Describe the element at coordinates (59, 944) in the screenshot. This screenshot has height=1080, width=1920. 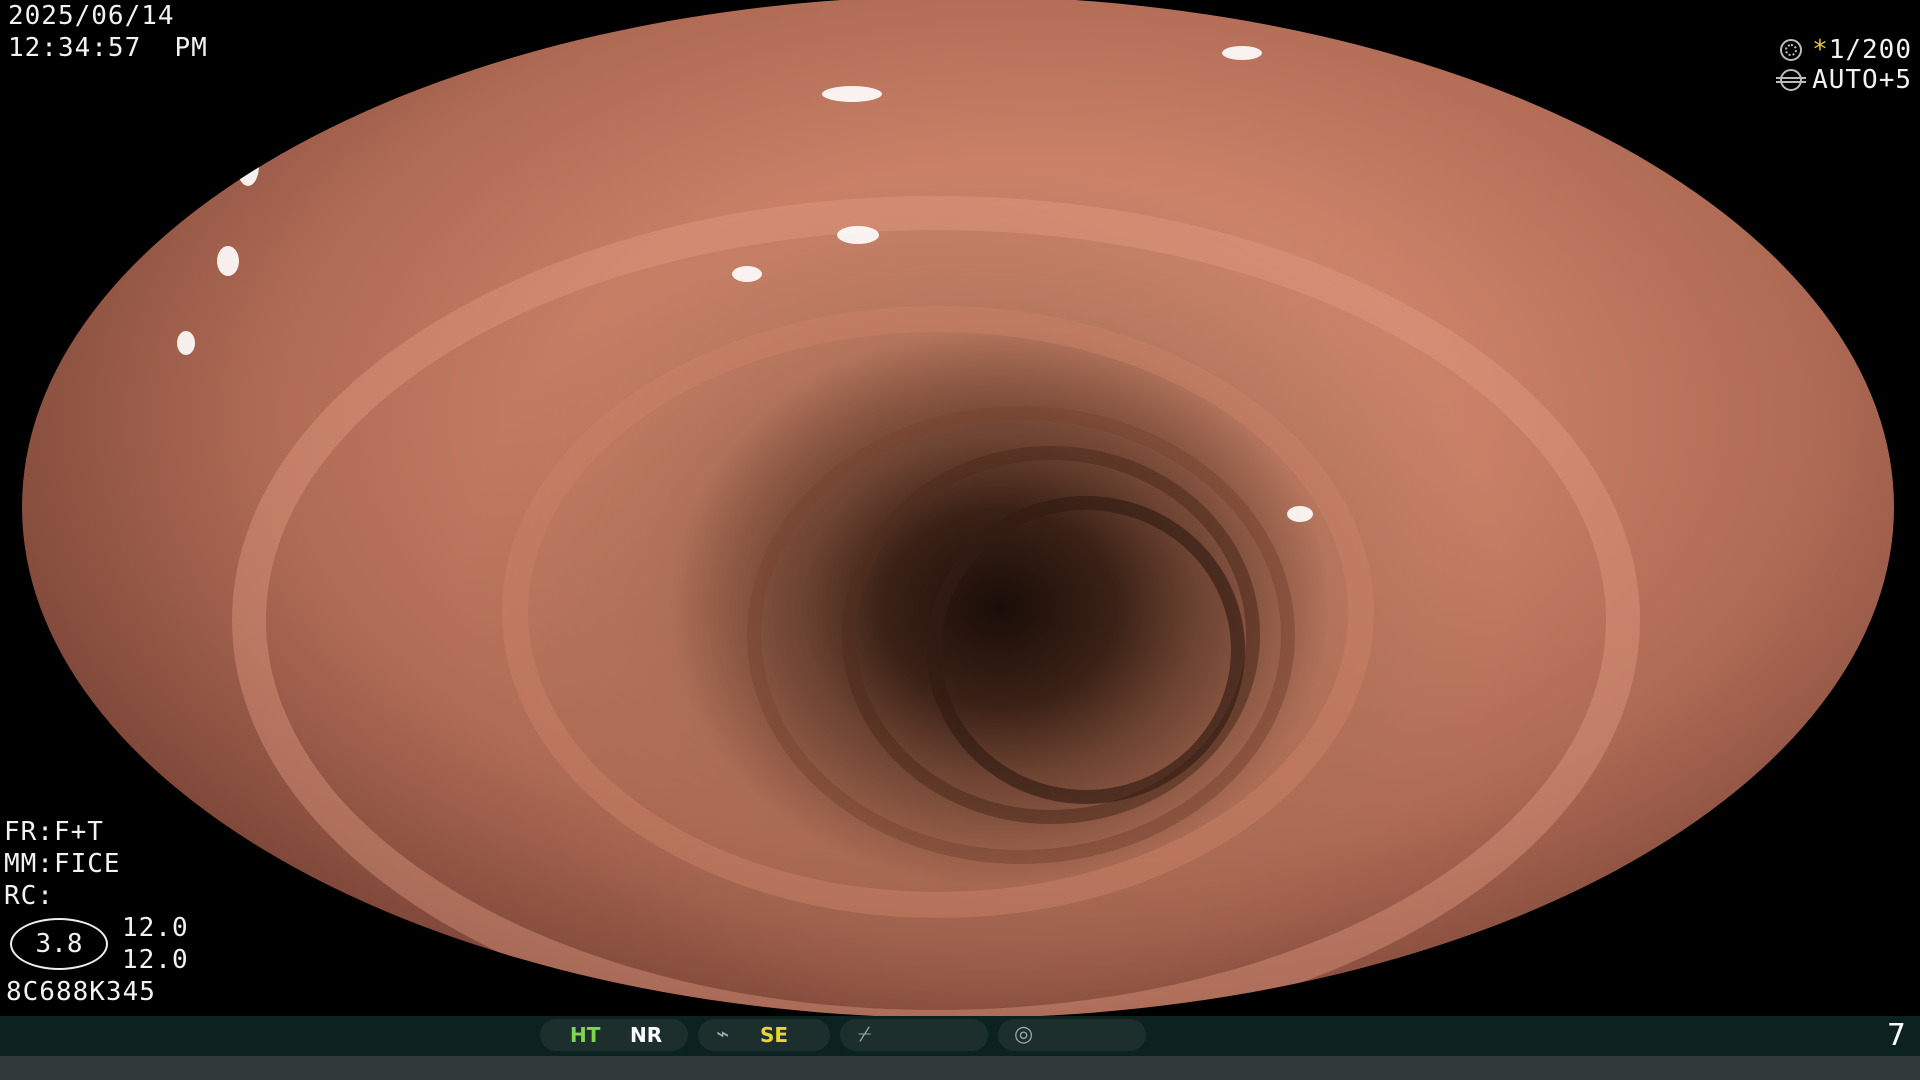
I see `rc-oval-value: 3.8` at that location.